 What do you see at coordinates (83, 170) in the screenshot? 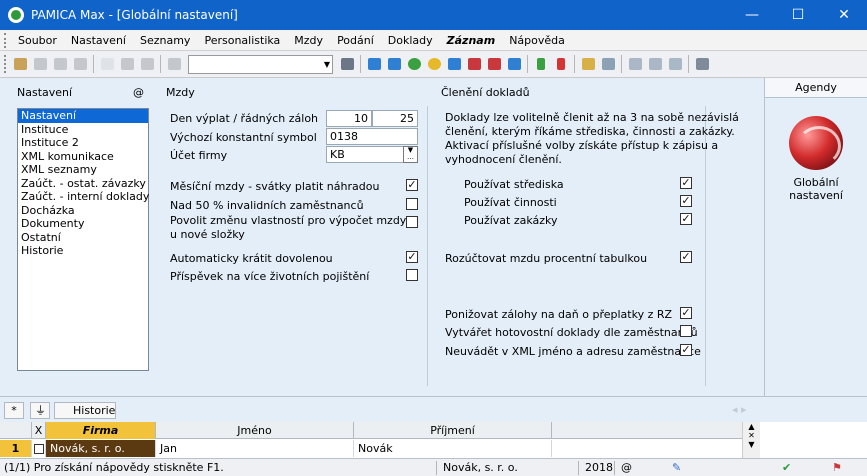
I see `list-item: XML seznamy` at bounding box center [83, 170].